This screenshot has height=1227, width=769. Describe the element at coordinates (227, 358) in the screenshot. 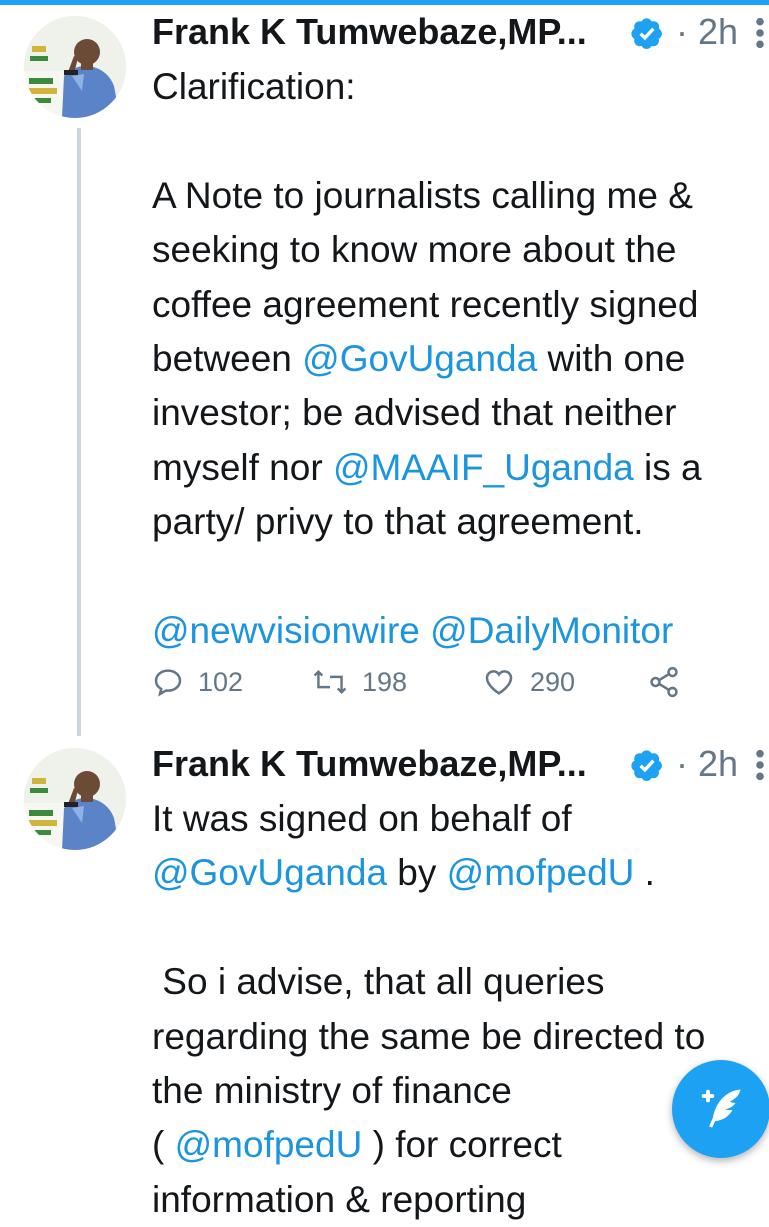

I see `tweet-text: between` at that location.